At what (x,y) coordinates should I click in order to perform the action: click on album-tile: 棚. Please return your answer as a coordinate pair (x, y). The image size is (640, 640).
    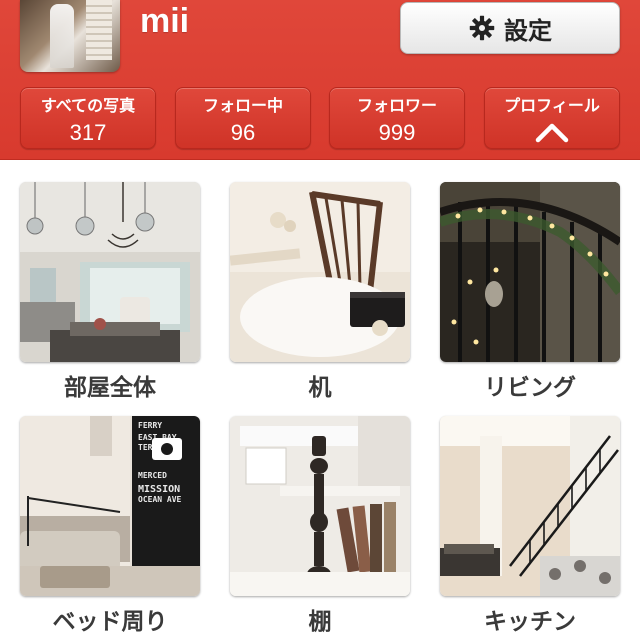
    Looking at the image, I should click on (320, 526).